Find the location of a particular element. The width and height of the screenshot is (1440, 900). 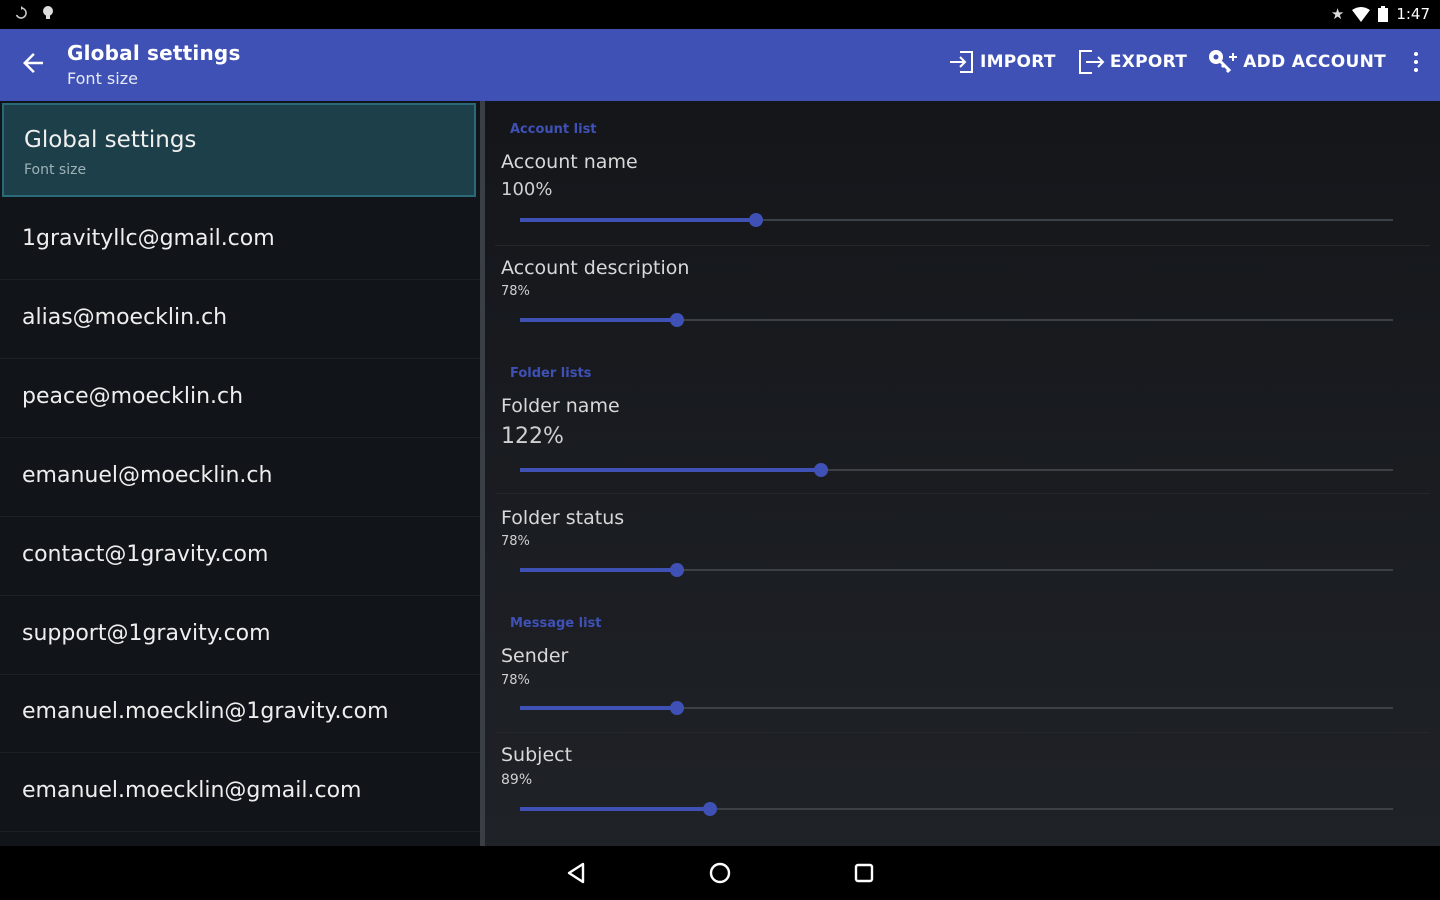

pref-sender: Sender 78% is located at coordinates (962, 686).